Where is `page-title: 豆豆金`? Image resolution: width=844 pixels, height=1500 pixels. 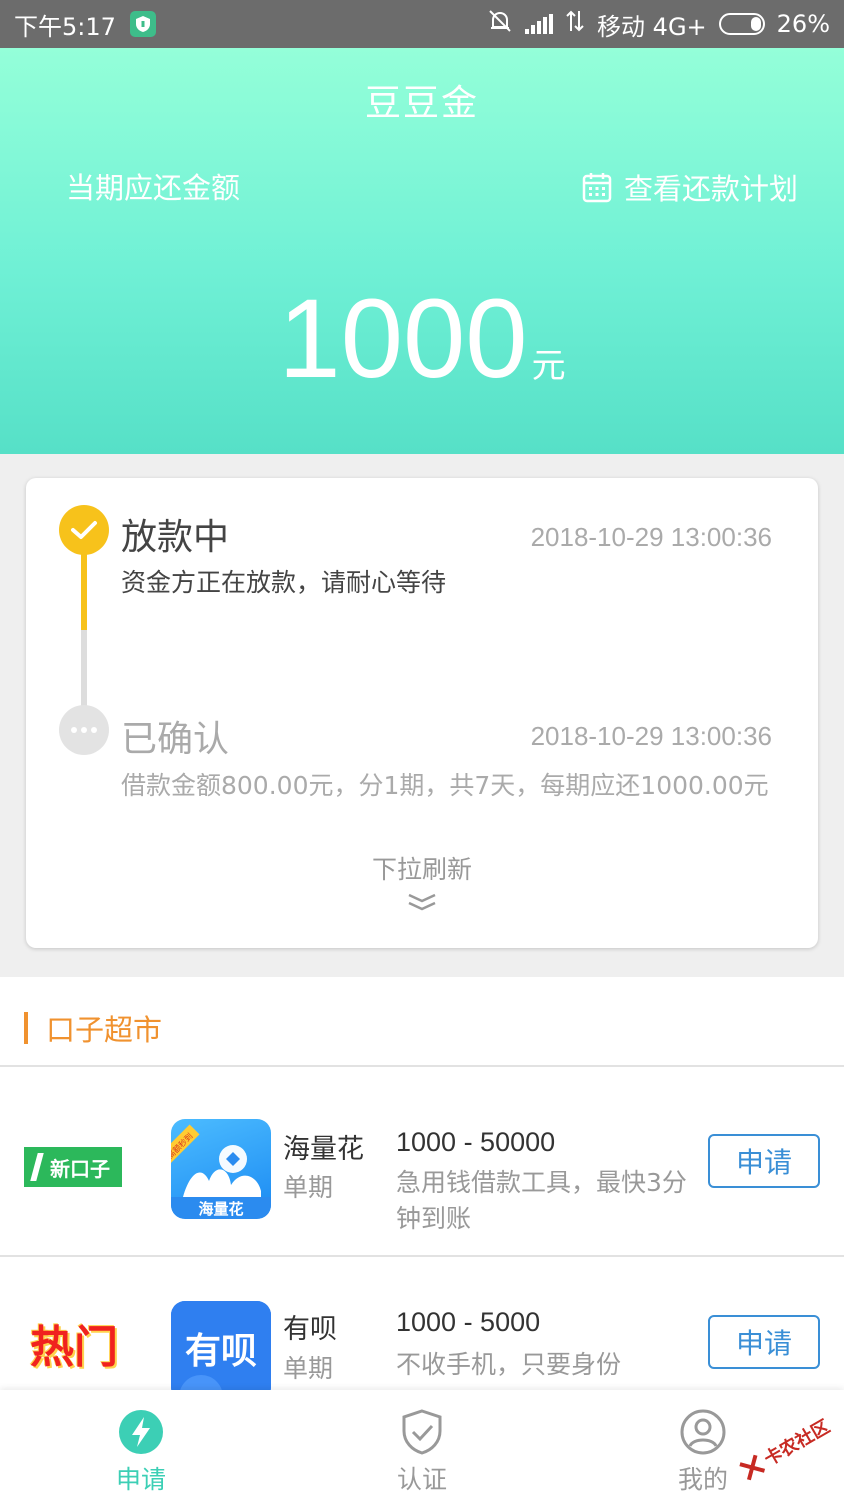 page-title: 豆豆金 is located at coordinates (421, 103).